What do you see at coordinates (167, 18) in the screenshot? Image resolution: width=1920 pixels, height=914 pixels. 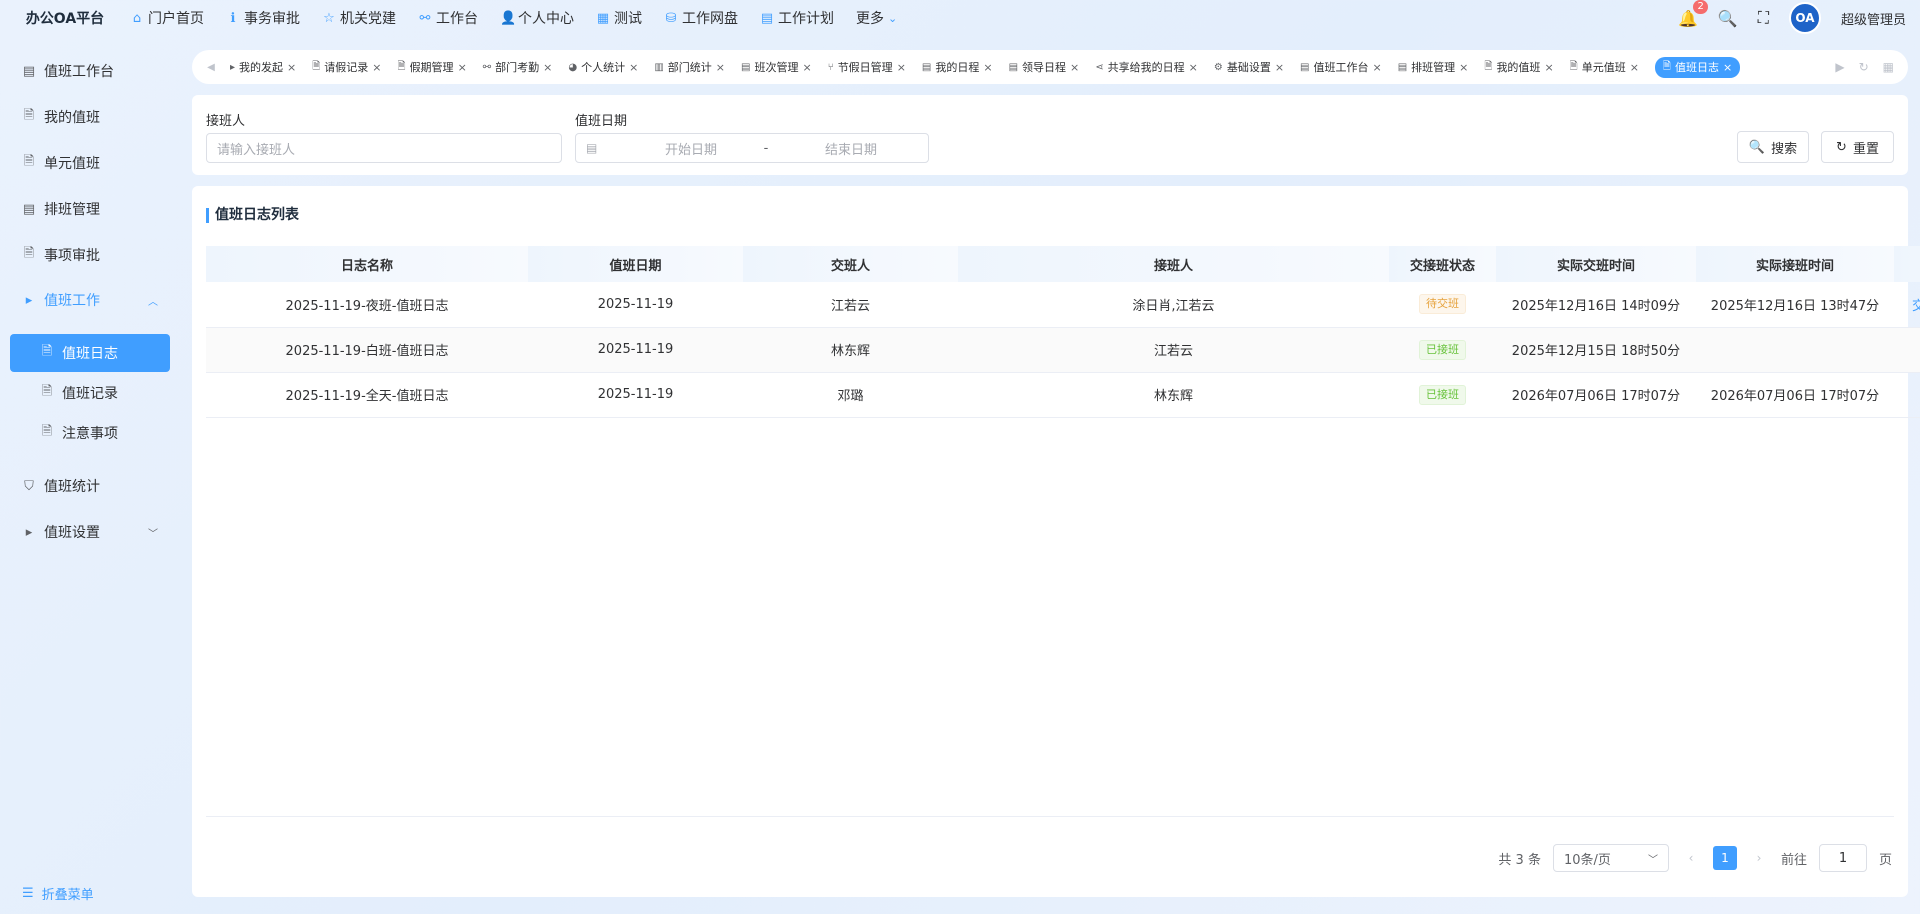 I see `nav-portal-home: ⌂ 门户首页` at bounding box center [167, 18].